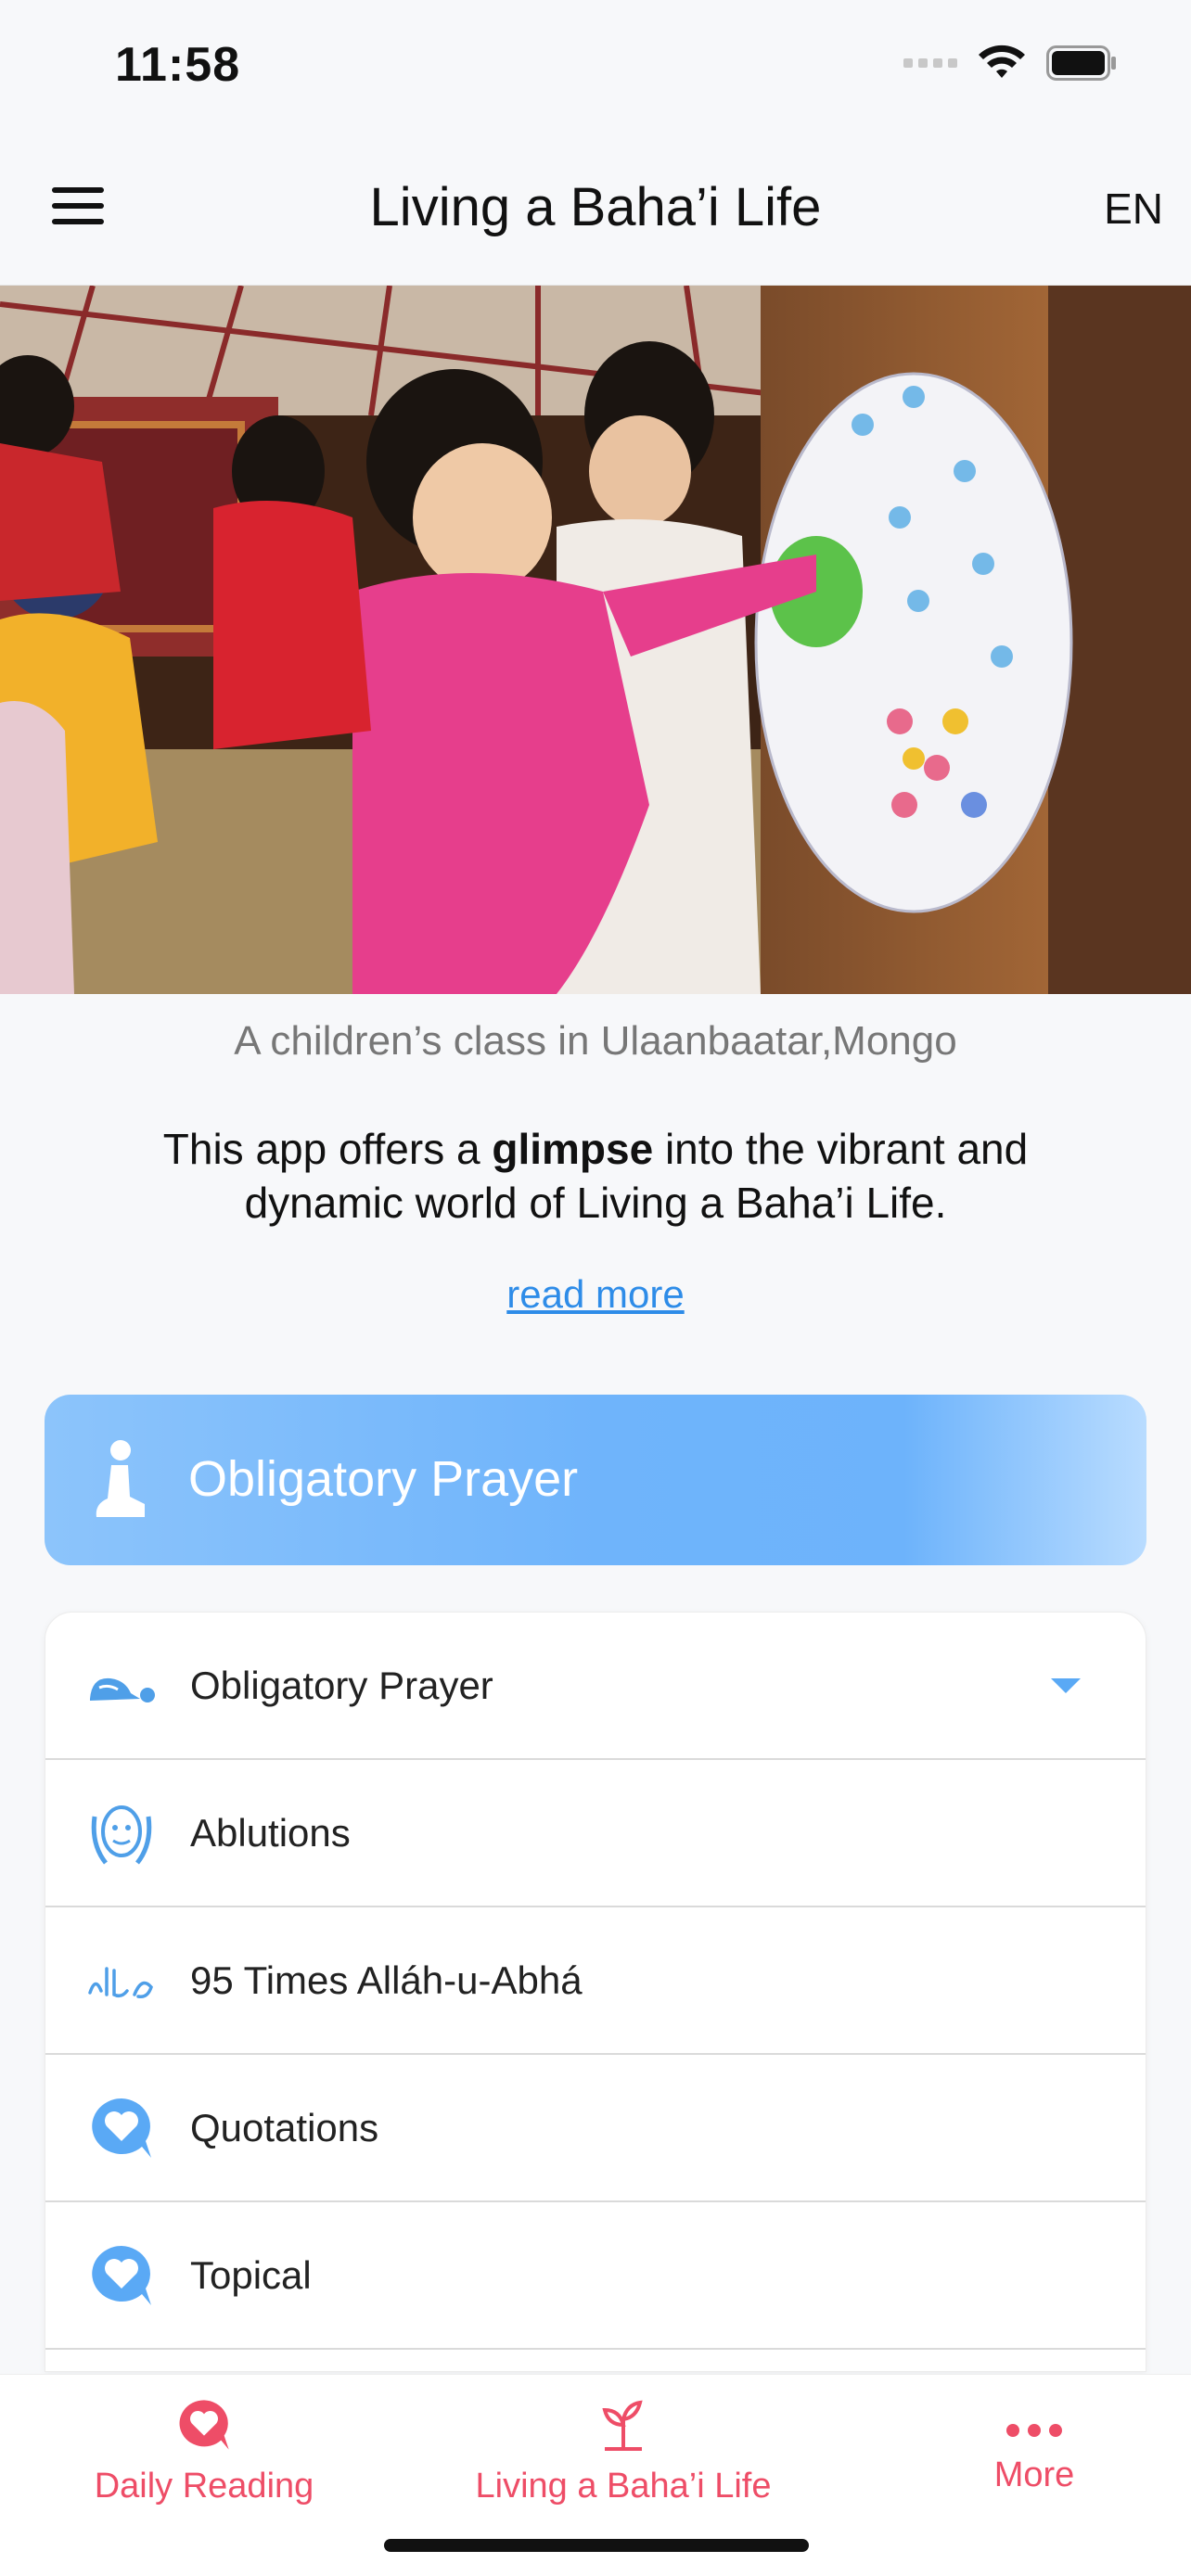  I want to click on sprout-icon, so click(623, 2425).